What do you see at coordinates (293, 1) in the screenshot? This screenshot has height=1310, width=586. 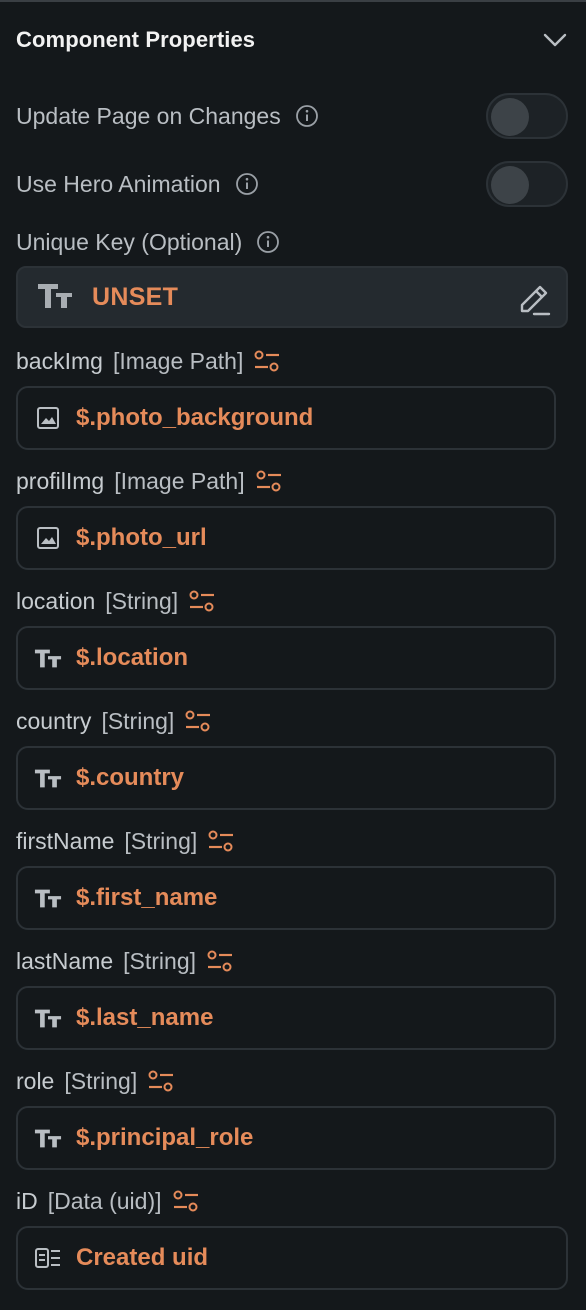 I see `top-divider` at bounding box center [293, 1].